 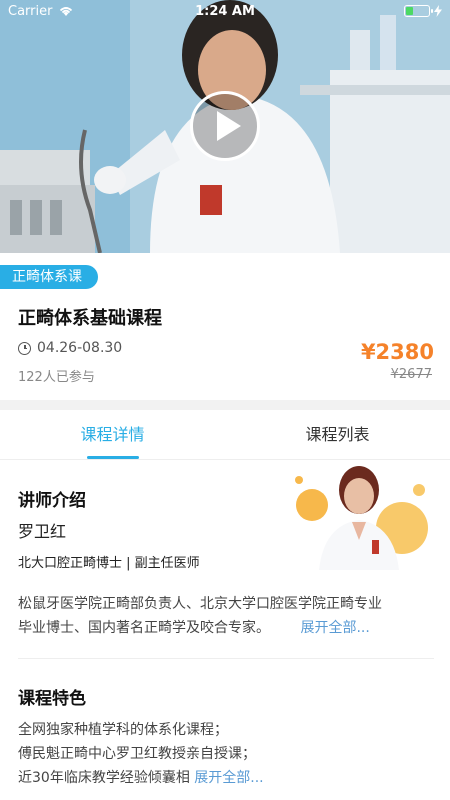 I want to click on feature-line-text: 近30年临床教学经验倾囊相, so click(x=104, y=778).